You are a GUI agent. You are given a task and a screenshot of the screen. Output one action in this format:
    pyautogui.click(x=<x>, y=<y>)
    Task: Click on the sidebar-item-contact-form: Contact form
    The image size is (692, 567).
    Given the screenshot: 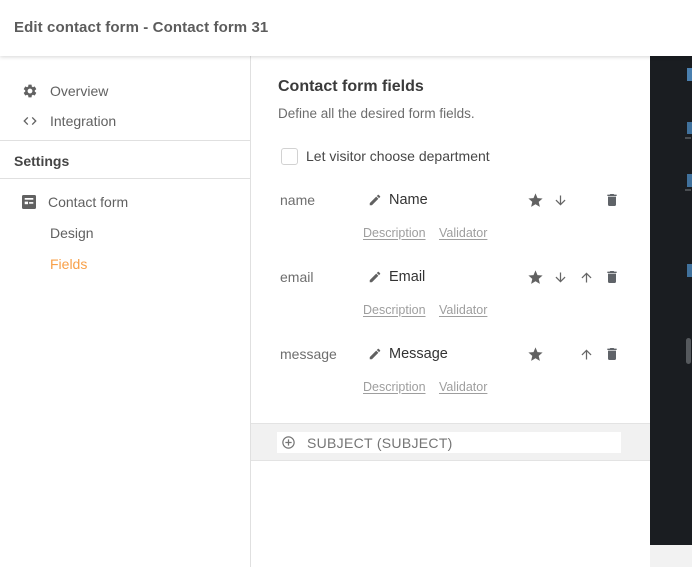 What is the action you would take?
    pyautogui.click(x=125, y=202)
    